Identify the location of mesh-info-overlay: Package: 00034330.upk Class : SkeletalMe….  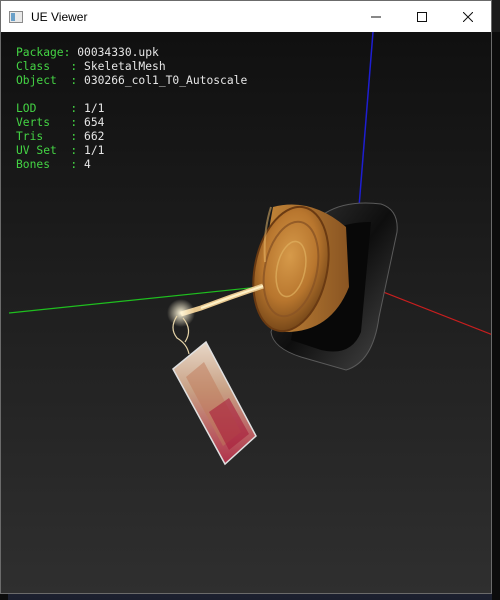
(131, 109).